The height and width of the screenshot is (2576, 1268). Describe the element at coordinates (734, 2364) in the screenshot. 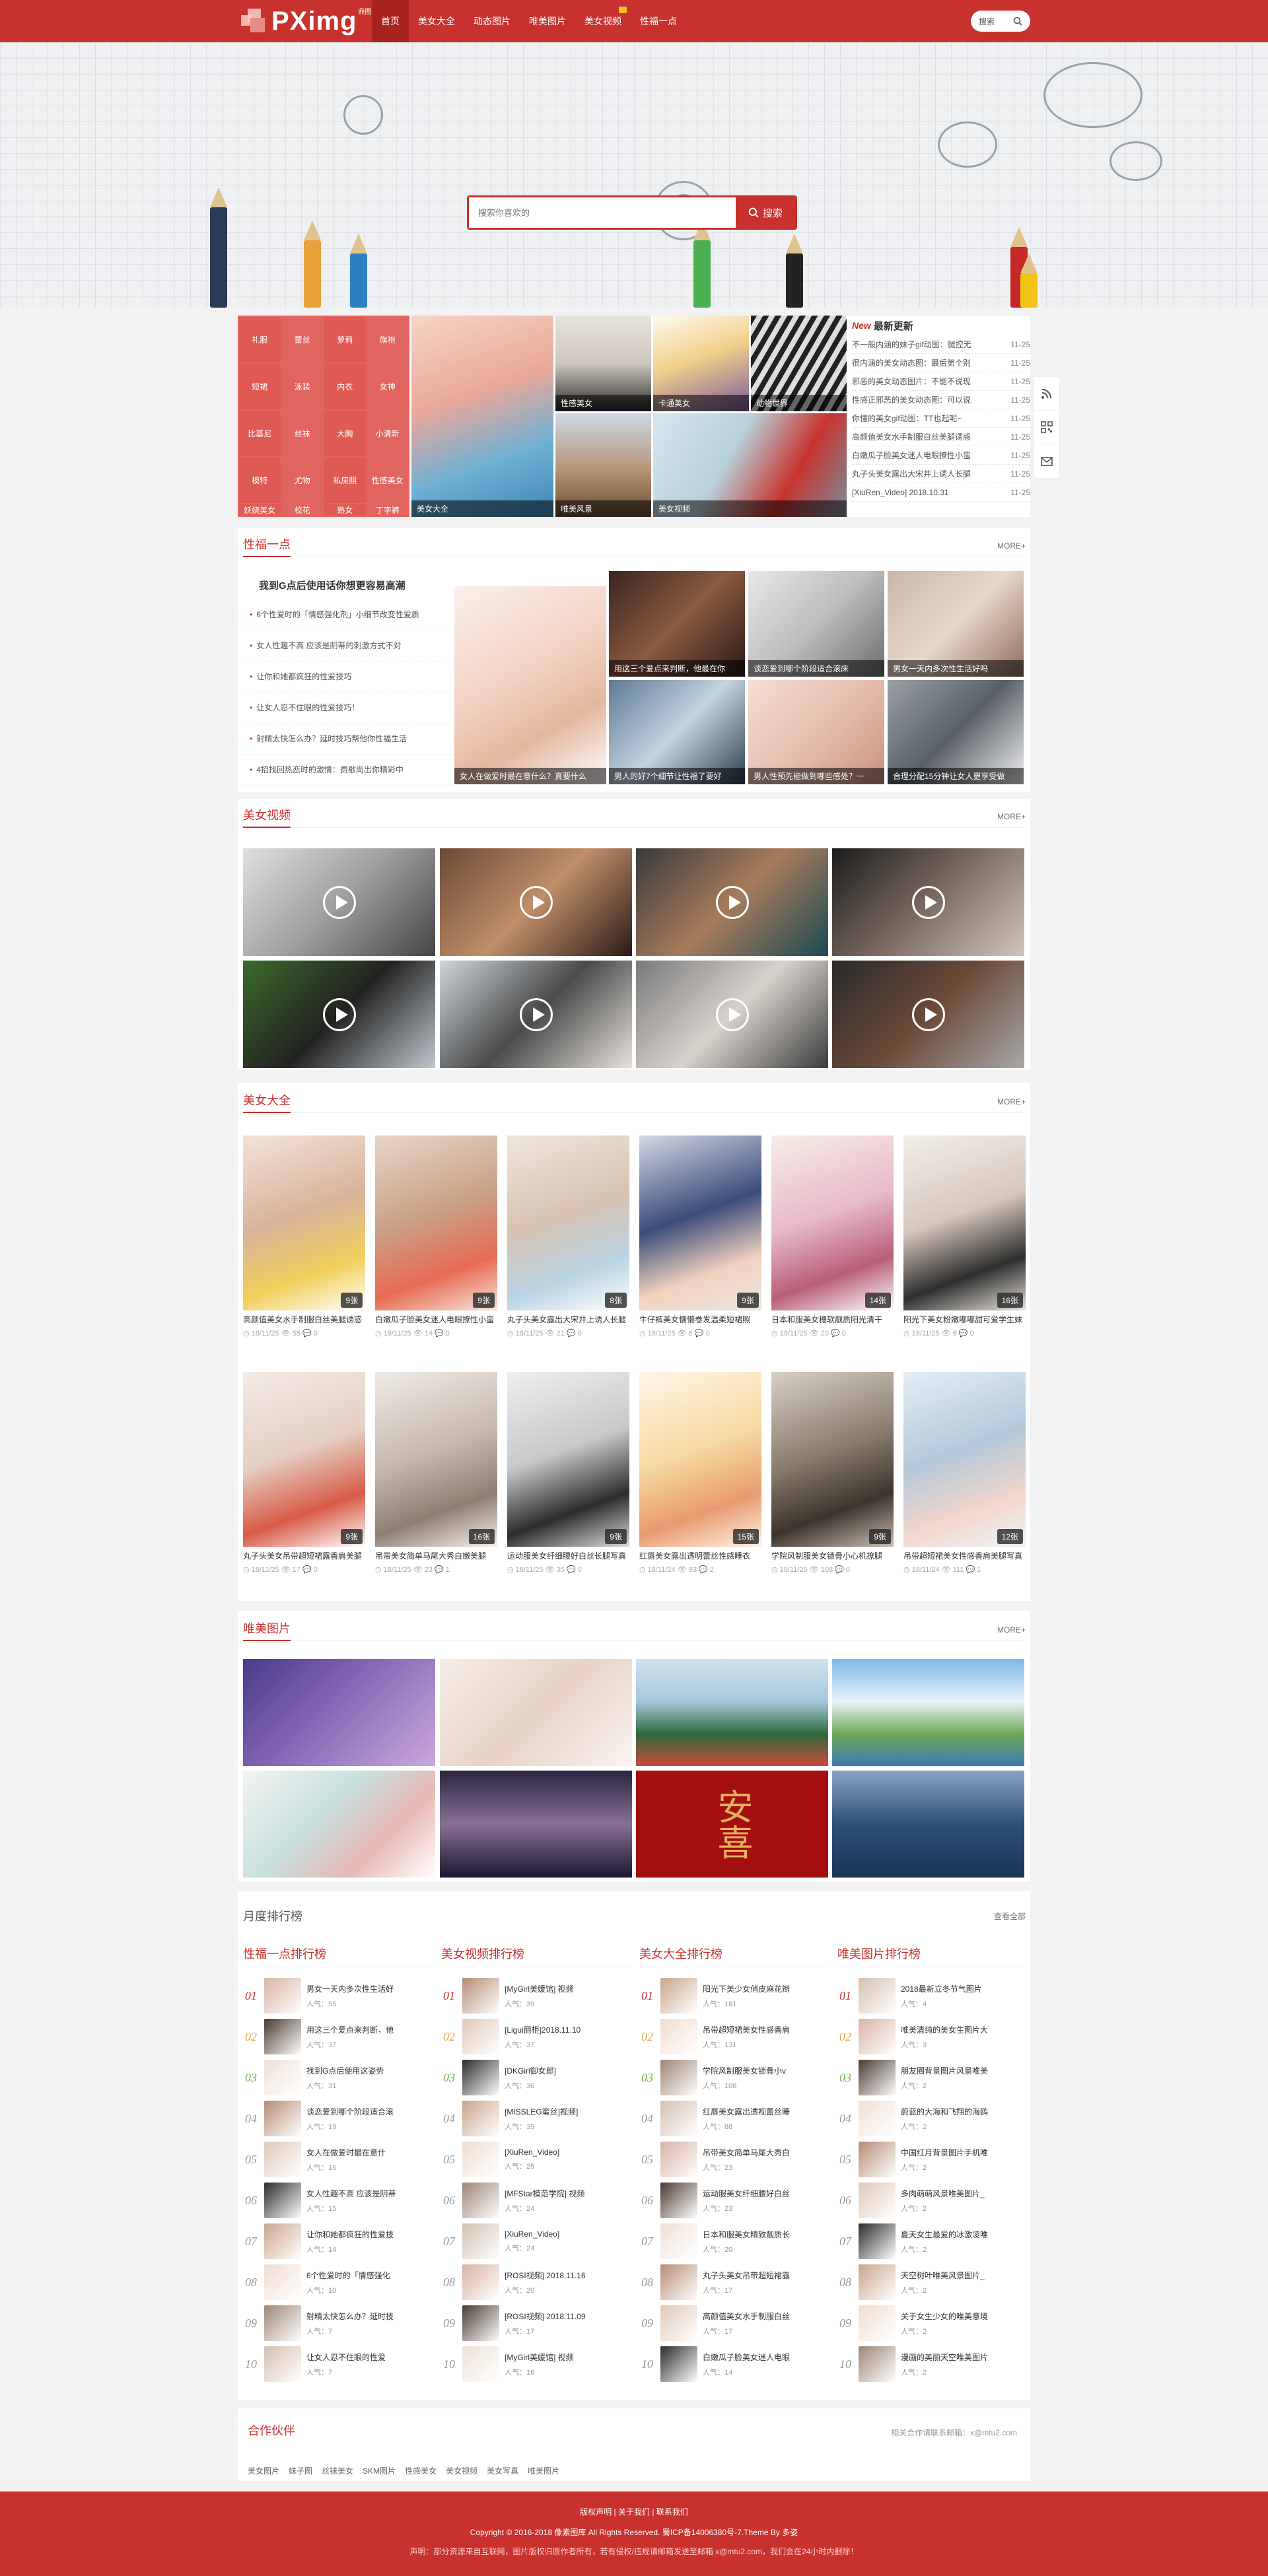

I see `ranking-item: 10 白嫩瓜子脸美女迷人电眼 人气：14` at that location.